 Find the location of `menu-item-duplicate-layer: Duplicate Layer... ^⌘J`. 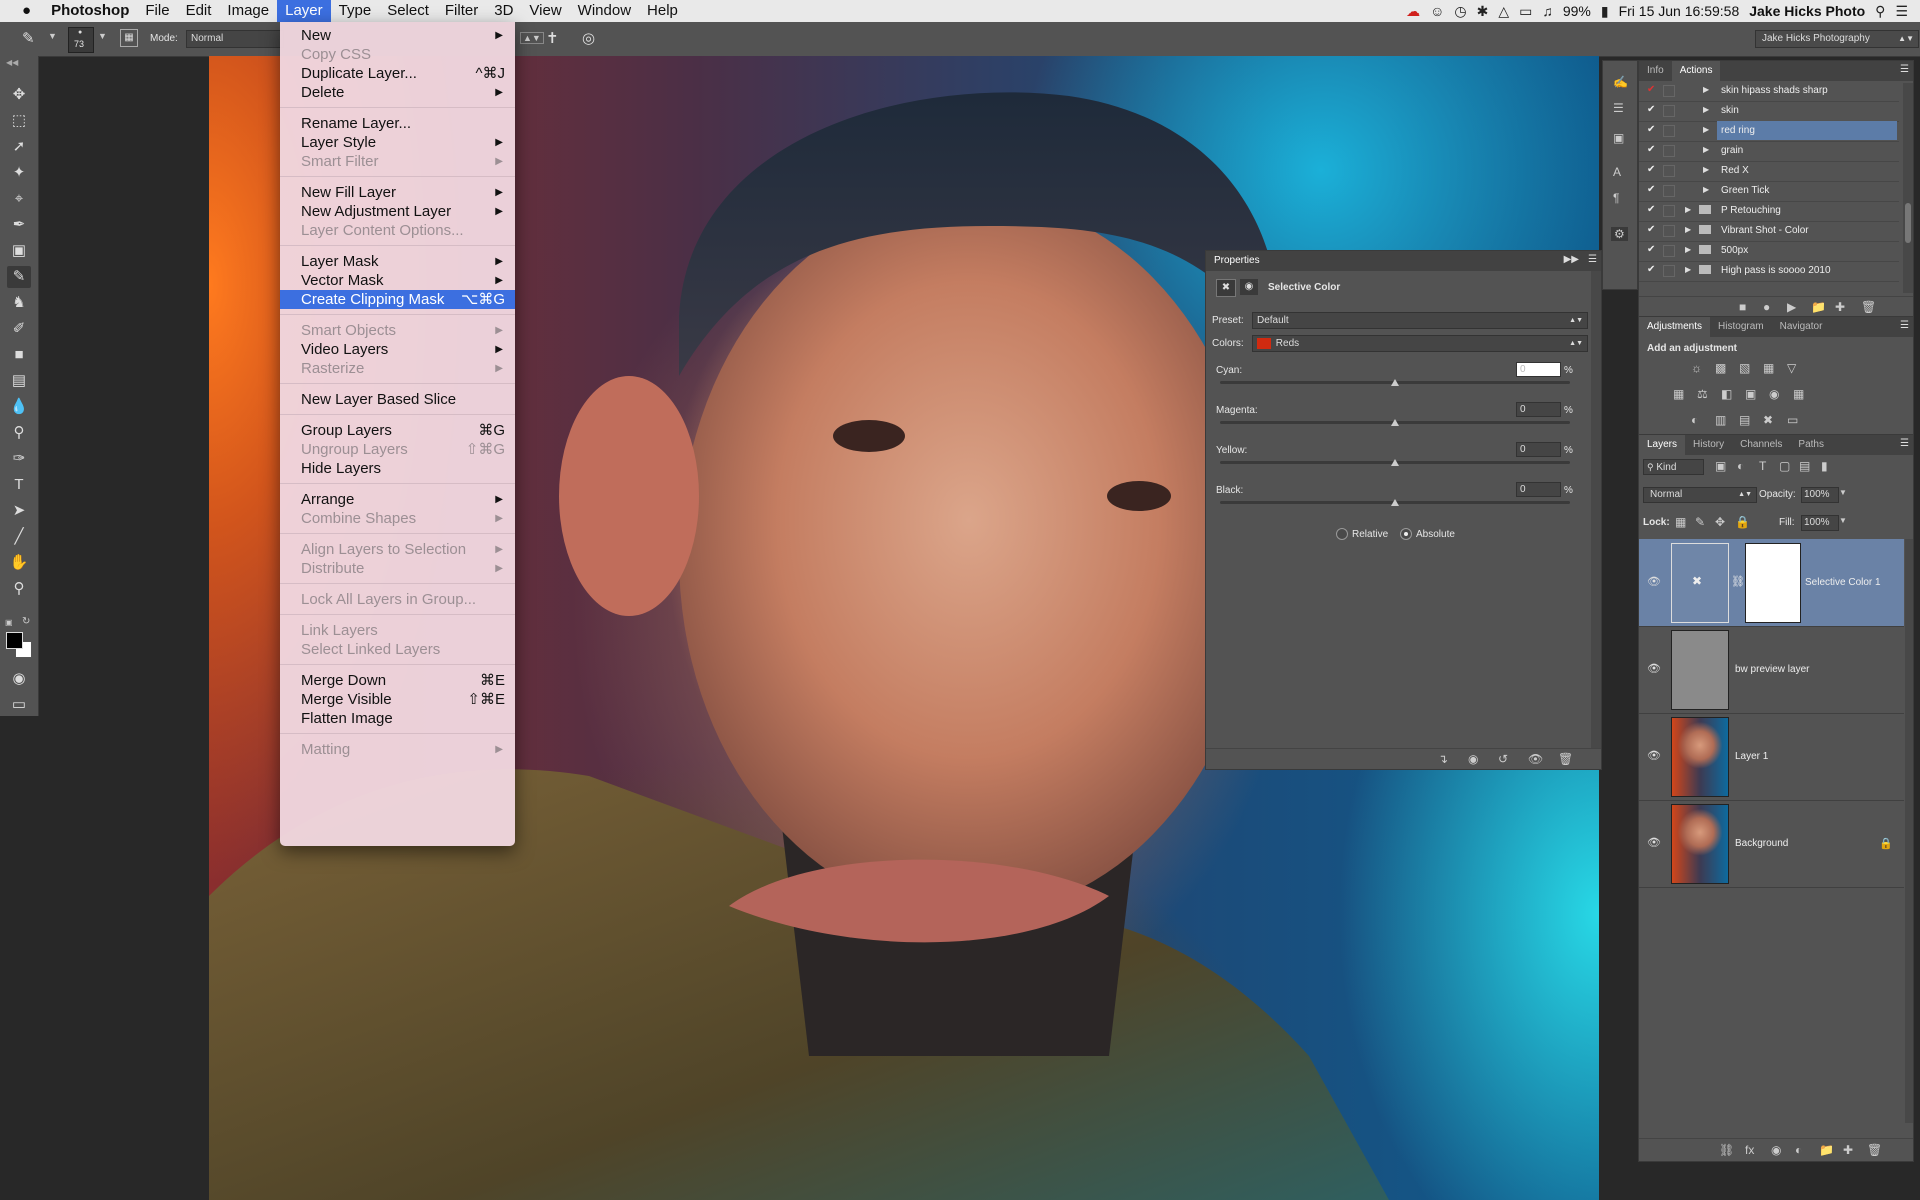

menu-item-duplicate-layer: Duplicate Layer... ^⌘J is located at coordinates (397, 73).